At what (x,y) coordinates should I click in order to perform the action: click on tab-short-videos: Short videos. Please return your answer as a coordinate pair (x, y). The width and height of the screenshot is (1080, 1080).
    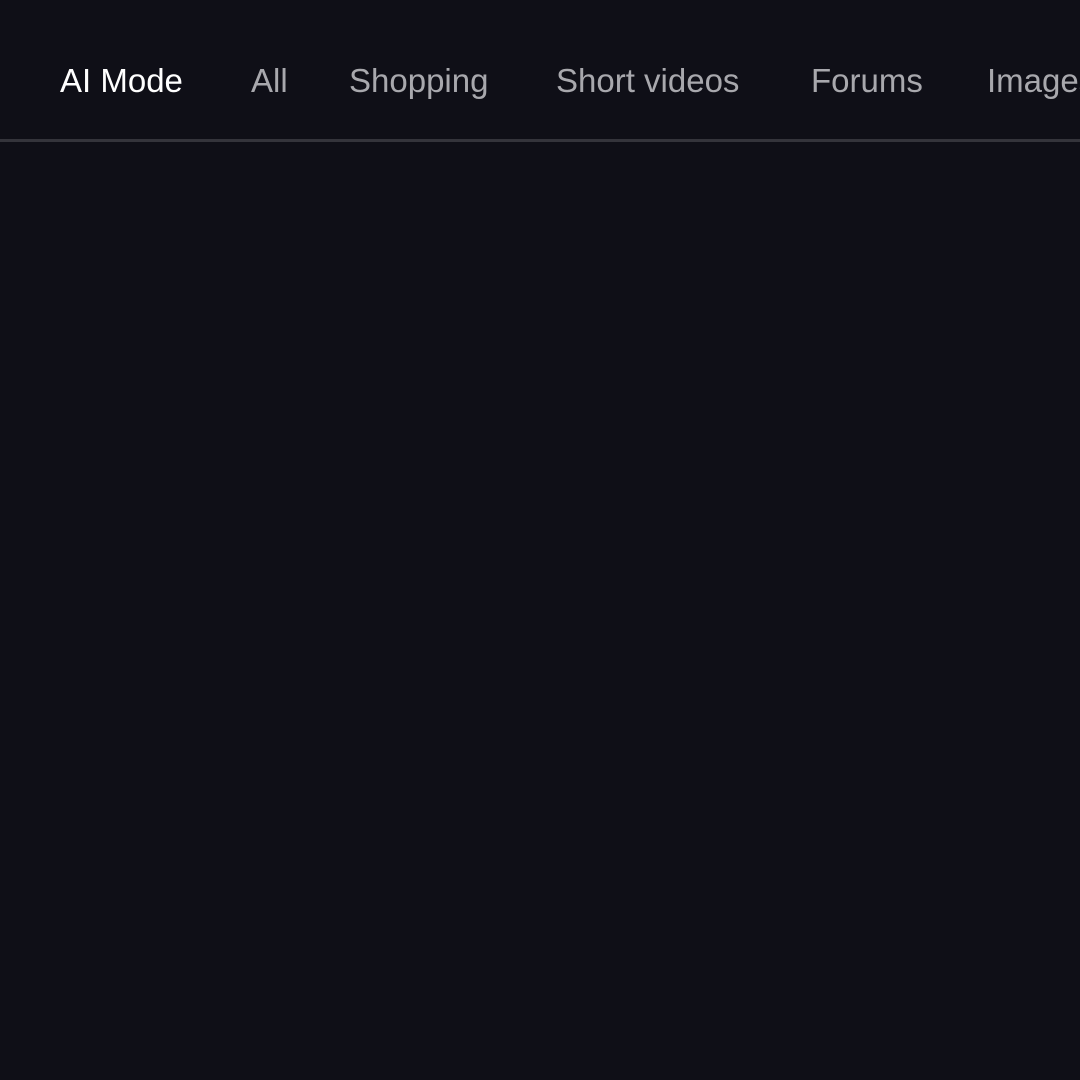
    Looking at the image, I should click on (647, 81).